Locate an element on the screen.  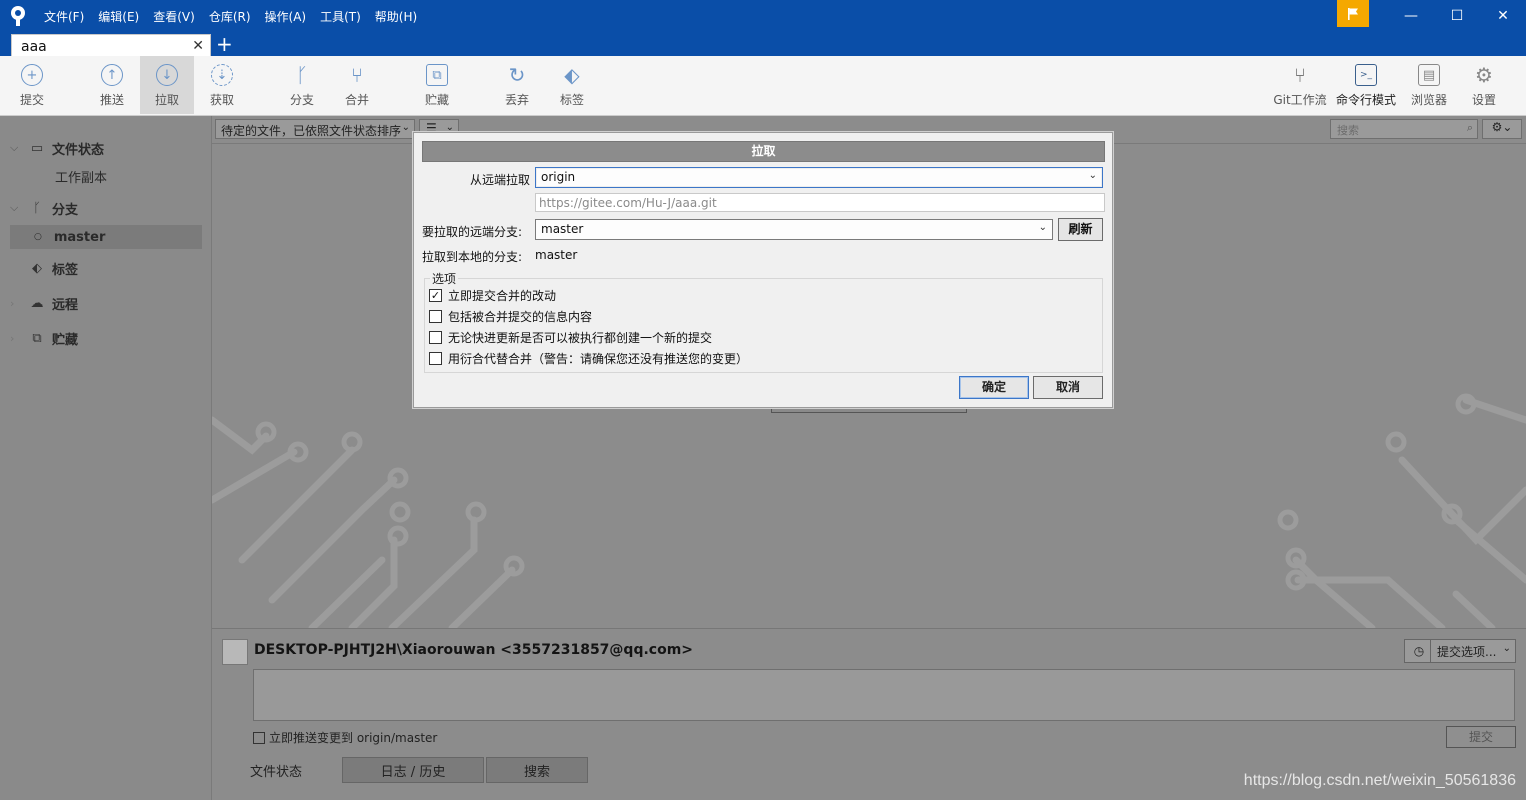
commit-options-select: 提交选项... ⌄ is located at coordinates (1473, 651).